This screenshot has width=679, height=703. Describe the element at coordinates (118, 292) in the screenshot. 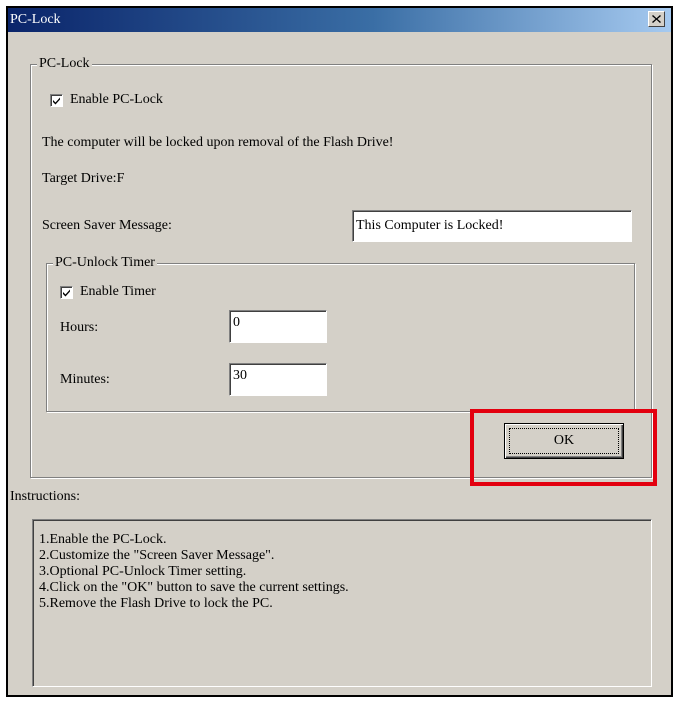

I see `enable-timer-label: Enable Timer` at that location.